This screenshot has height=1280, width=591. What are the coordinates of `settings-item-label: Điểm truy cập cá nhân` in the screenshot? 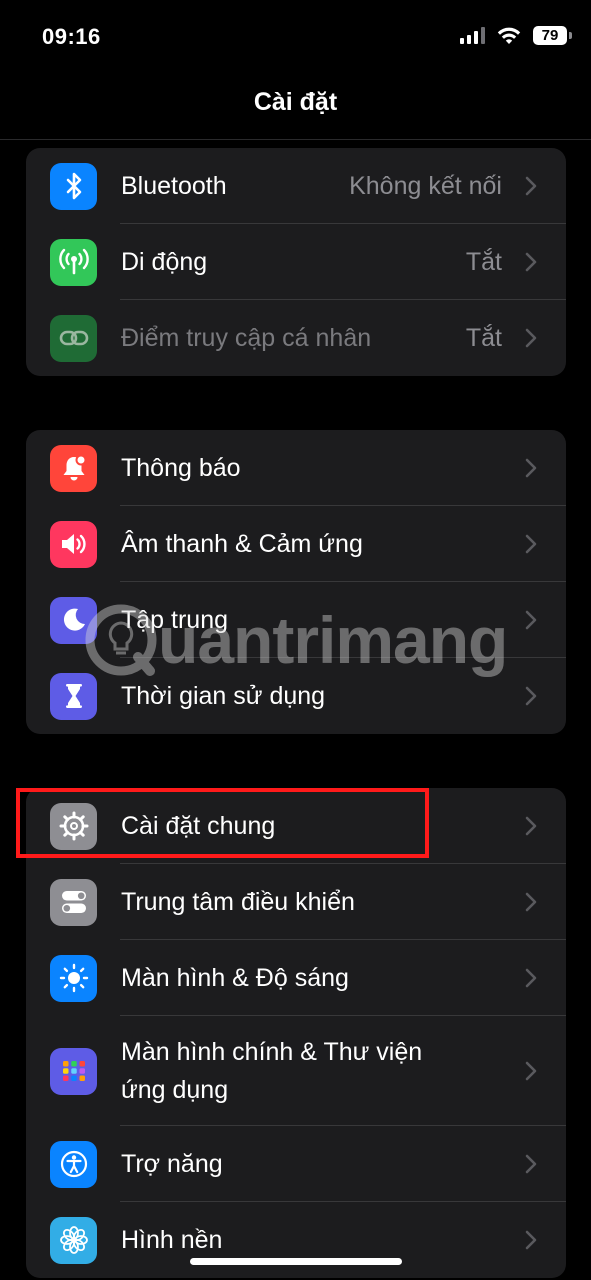 It's located at (246, 338).